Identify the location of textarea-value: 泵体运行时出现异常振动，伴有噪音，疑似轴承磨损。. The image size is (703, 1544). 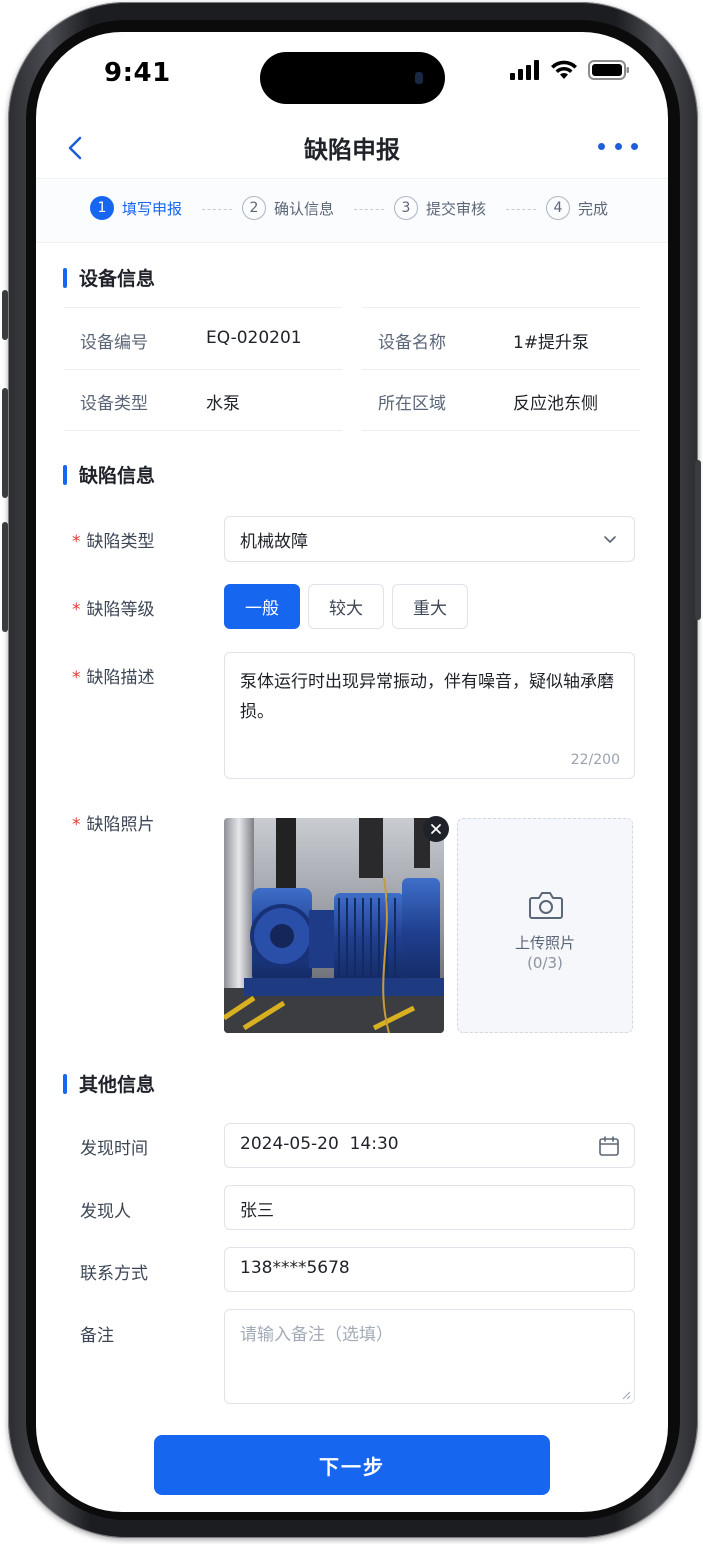
(427, 697).